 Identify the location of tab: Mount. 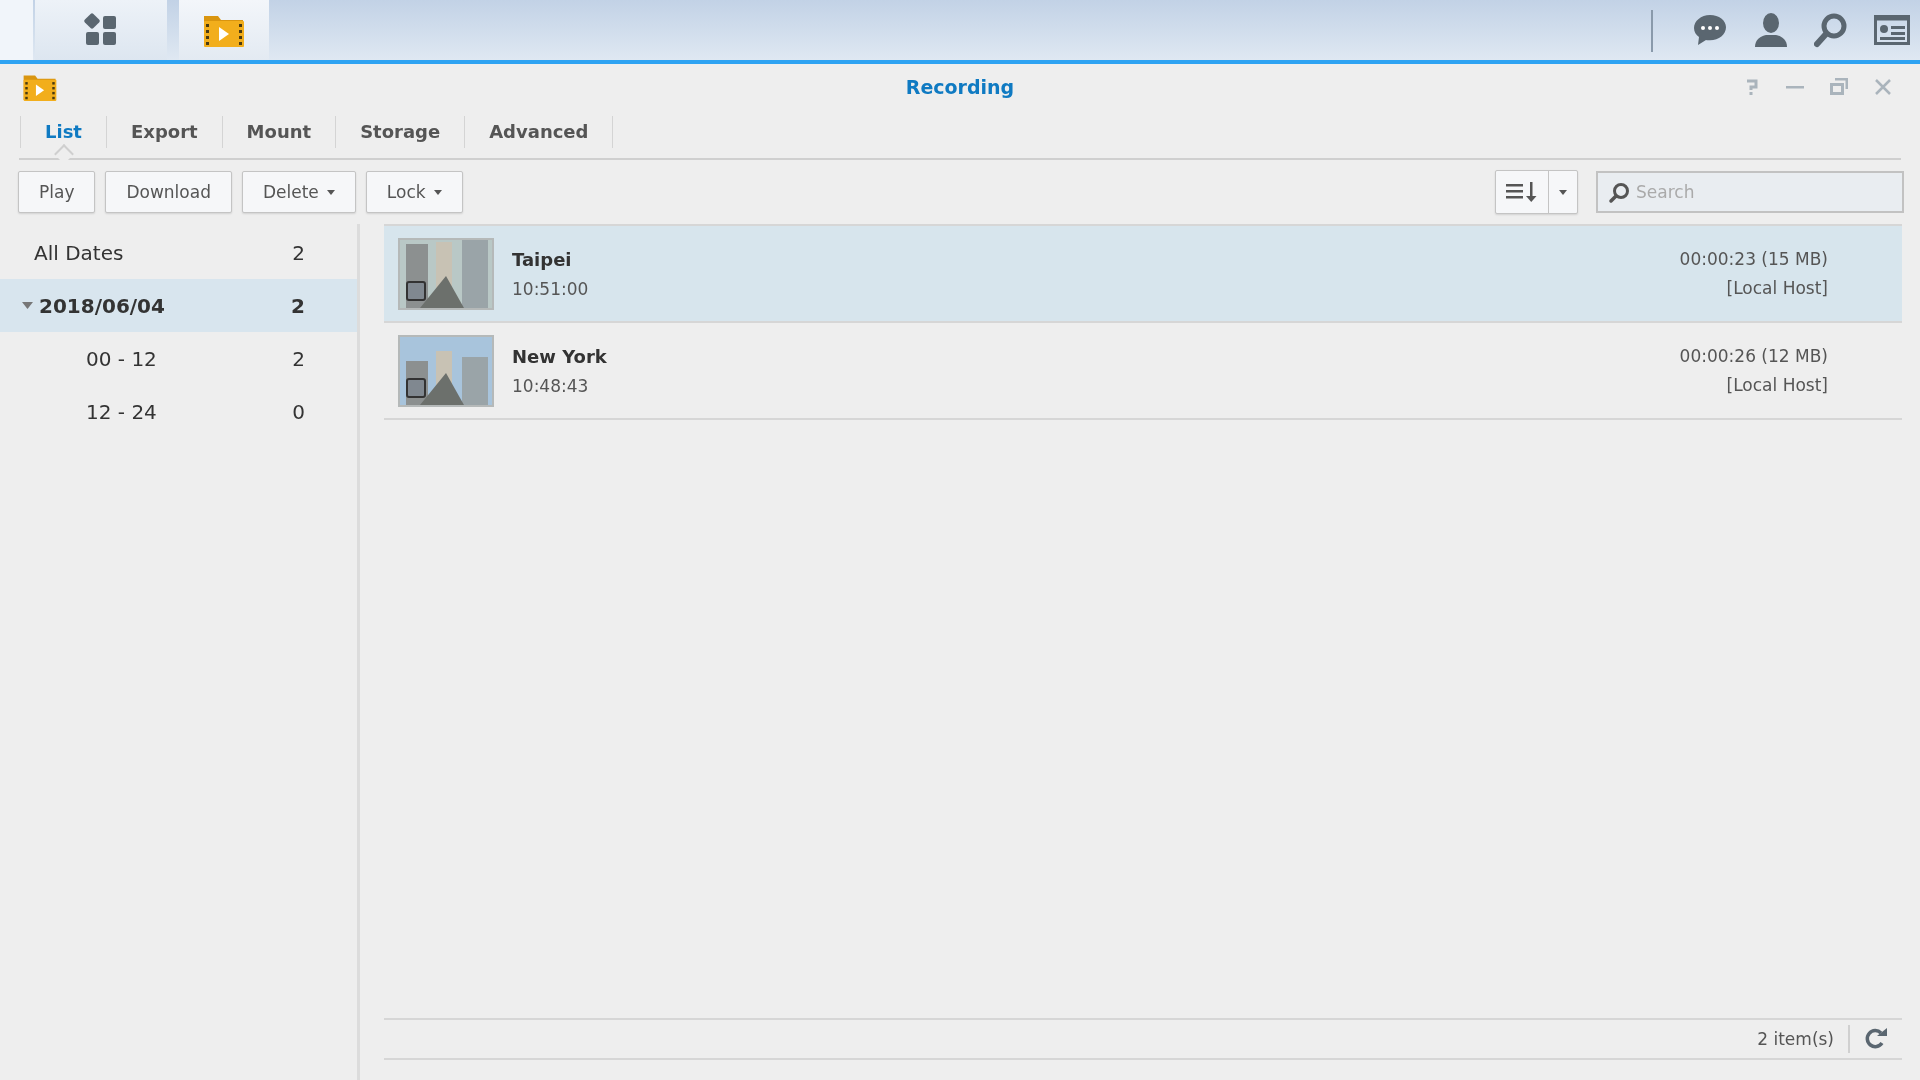
(278, 132).